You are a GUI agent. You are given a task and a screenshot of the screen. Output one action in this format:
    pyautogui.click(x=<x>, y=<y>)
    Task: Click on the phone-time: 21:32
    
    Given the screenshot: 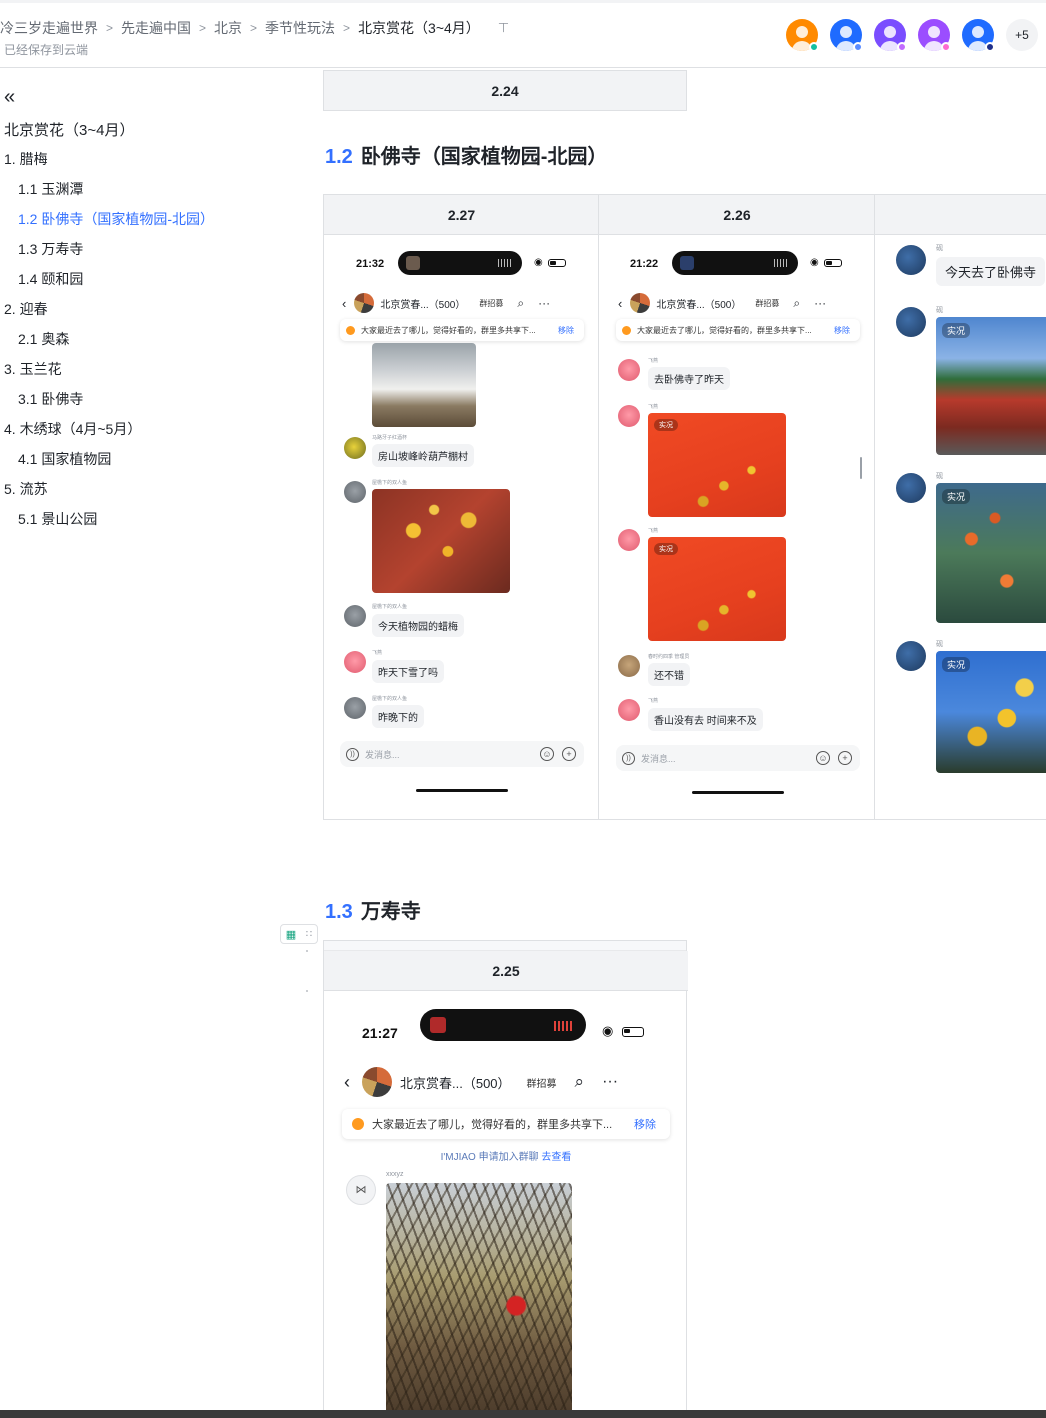 What is the action you would take?
    pyautogui.click(x=370, y=264)
    